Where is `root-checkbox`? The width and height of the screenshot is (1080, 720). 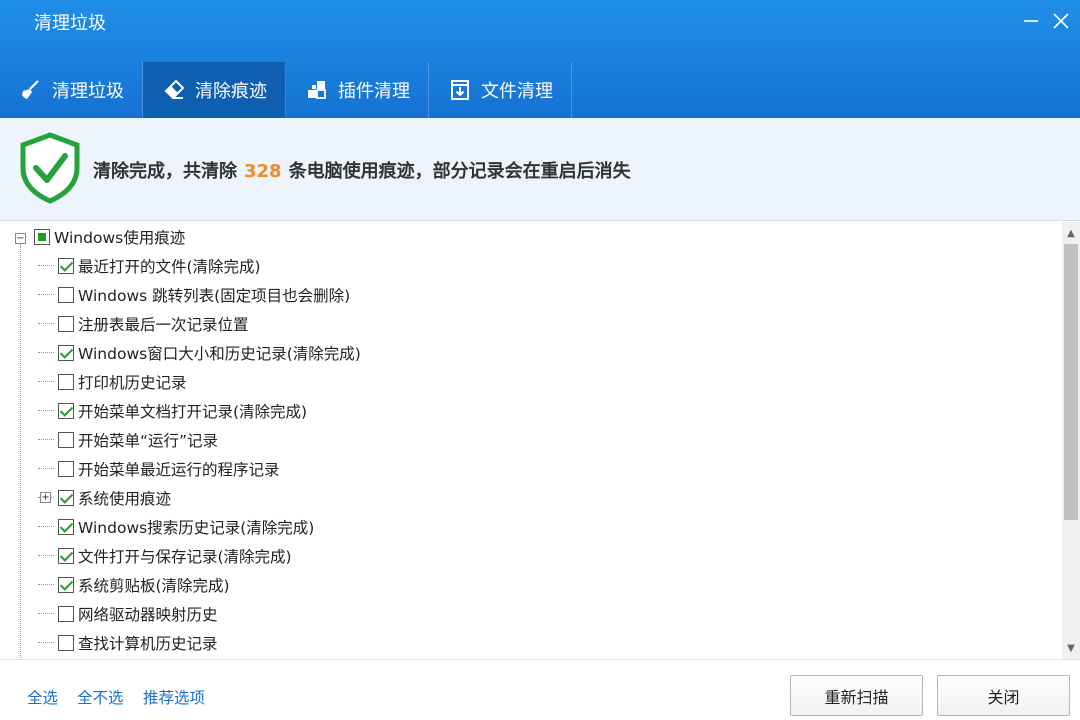 root-checkbox is located at coordinates (42, 236).